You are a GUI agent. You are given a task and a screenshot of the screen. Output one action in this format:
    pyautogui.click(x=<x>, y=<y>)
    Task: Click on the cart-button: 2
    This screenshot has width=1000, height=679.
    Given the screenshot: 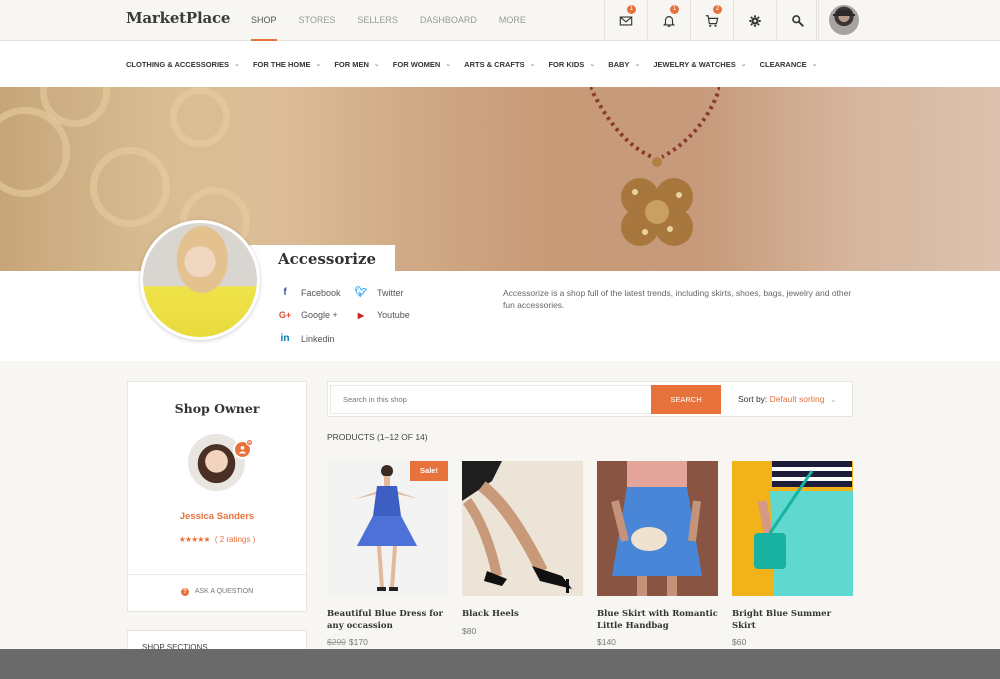 What is the action you would take?
    pyautogui.click(x=711, y=20)
    